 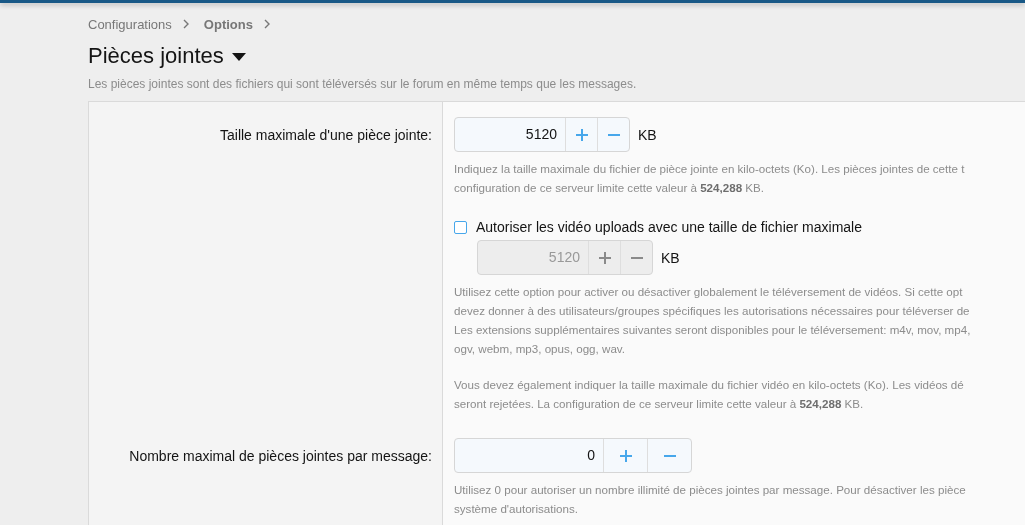 I want to click on page-title: Pièces jointes, so click(x=156, y=56).